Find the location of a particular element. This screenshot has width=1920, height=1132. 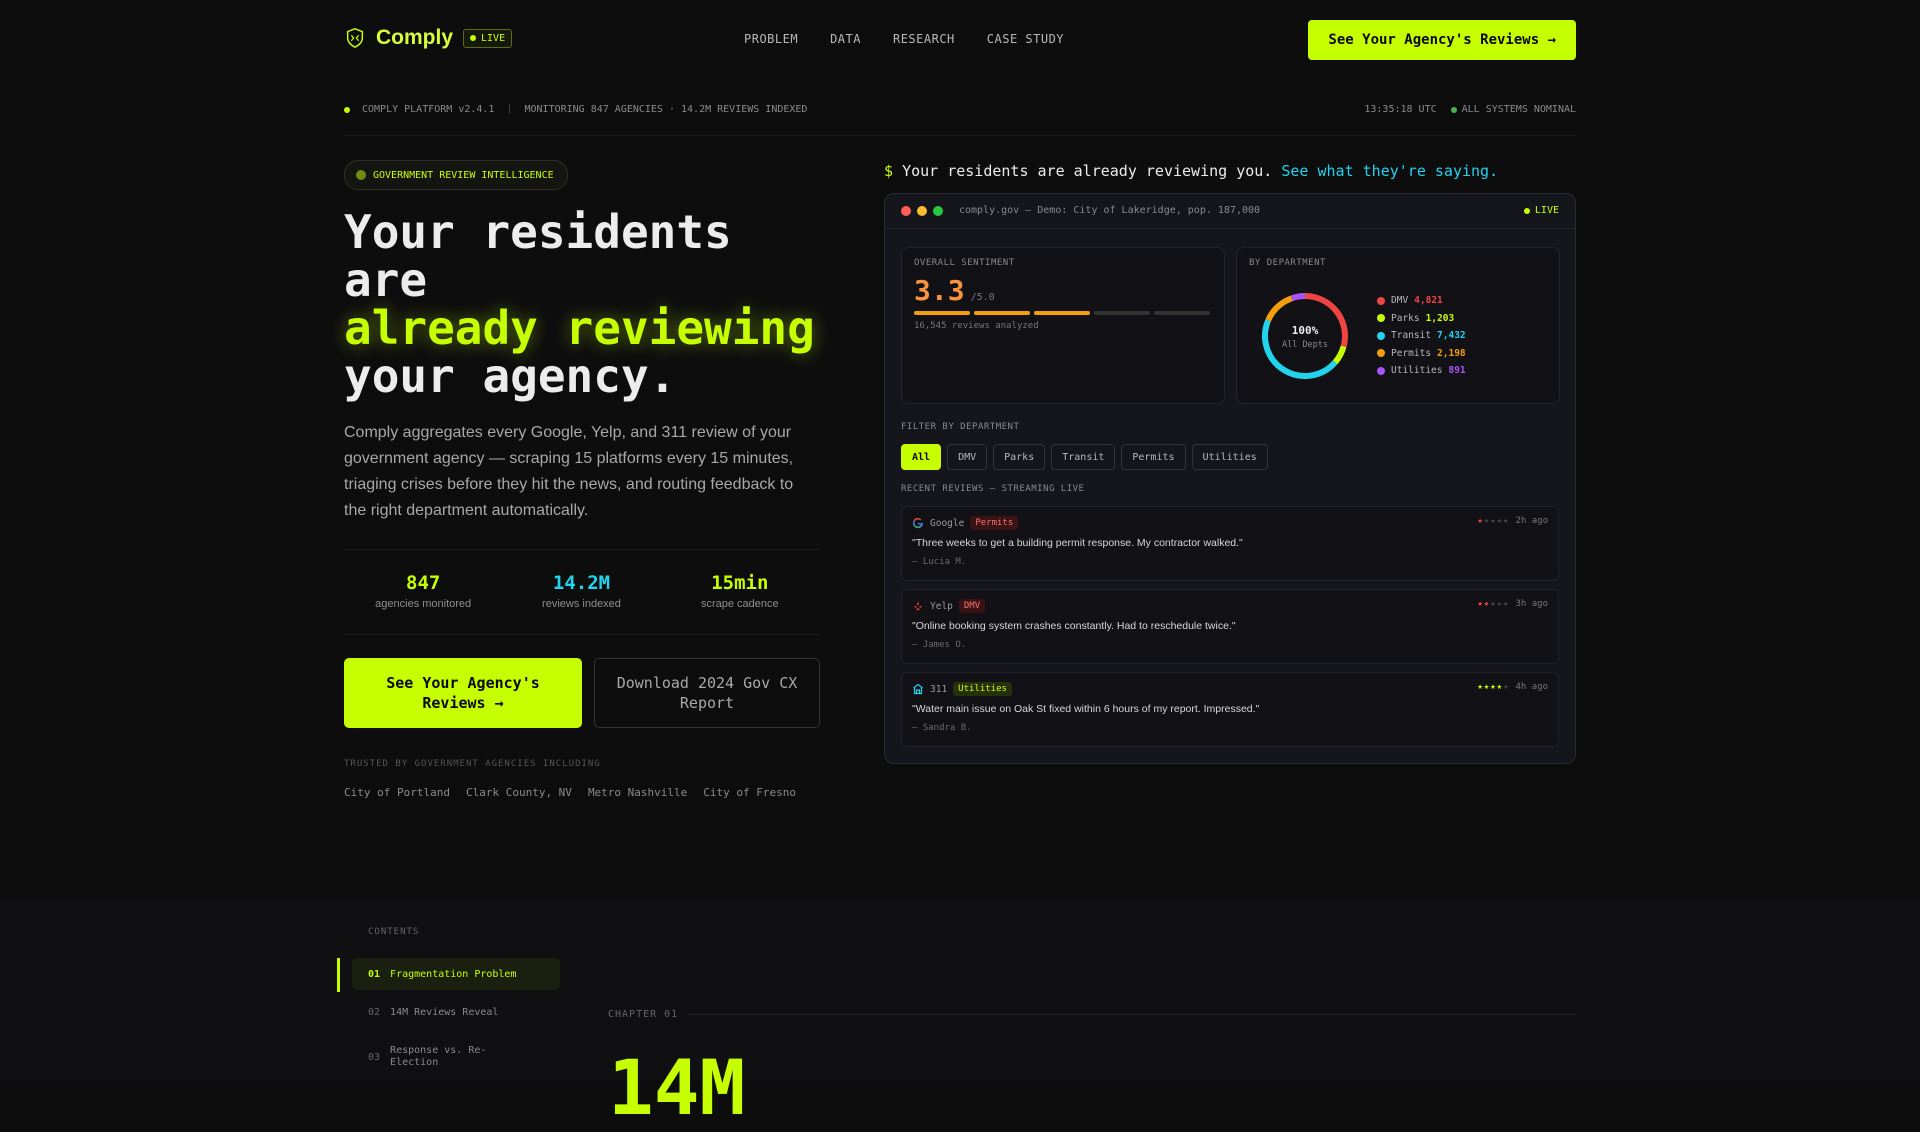

shield-icon is located at coordinates (355, 38).